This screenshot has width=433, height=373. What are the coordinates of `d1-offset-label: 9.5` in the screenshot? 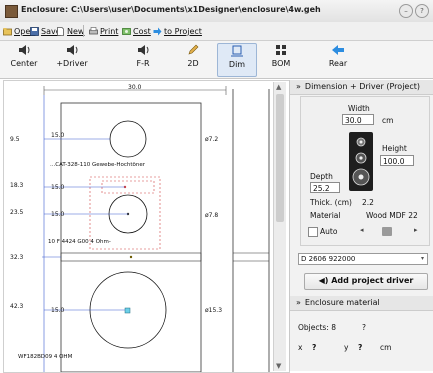 It's located at (15, 139).